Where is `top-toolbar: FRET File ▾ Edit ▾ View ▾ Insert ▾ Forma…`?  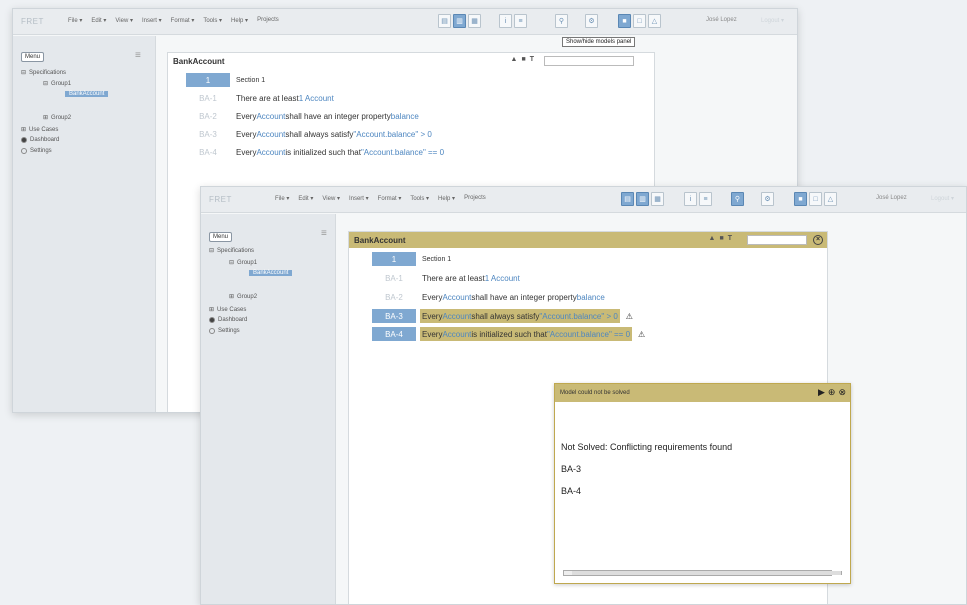 top-toolbar: FRET File ▾ Edit ▾ View ▾ Insert ▾ Forma… is located at coordinates (405, 22).